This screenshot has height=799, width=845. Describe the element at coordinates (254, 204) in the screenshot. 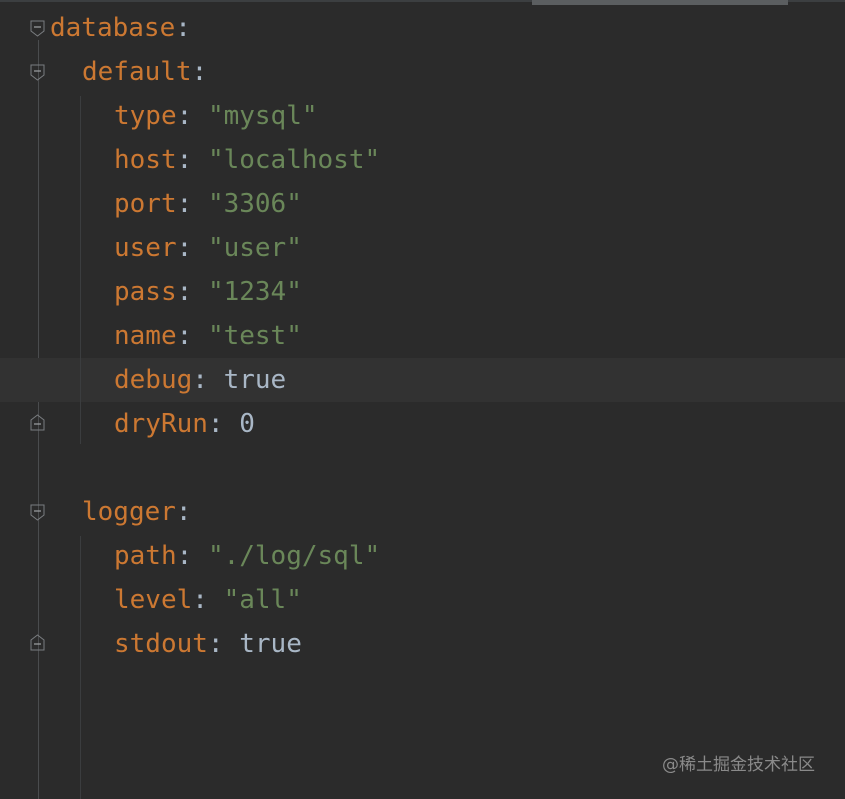

I see `yaml-string-value: "3306"` at that location.